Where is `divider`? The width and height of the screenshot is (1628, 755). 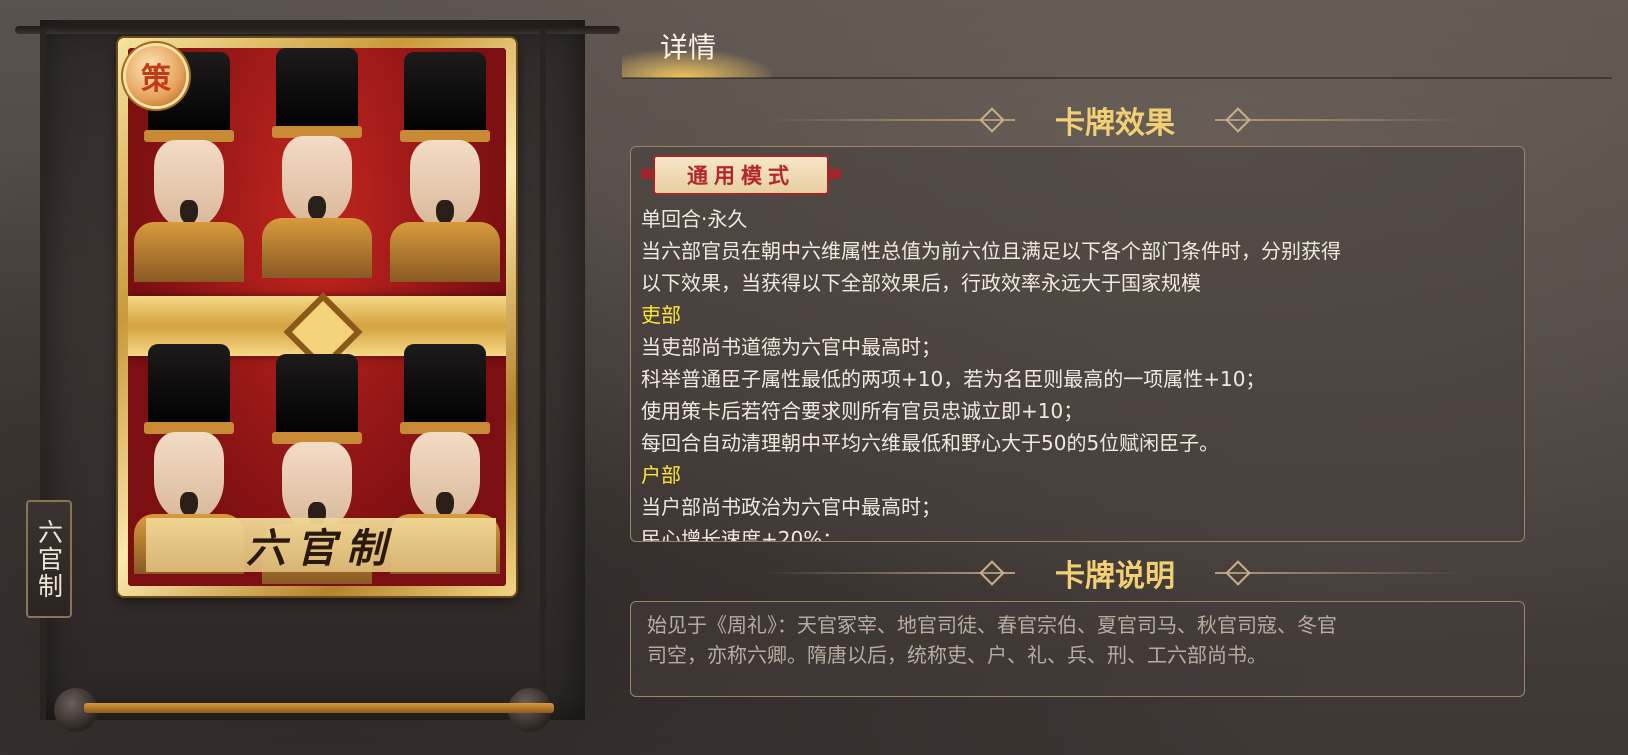 divider is located at coordinates (1117, 78).